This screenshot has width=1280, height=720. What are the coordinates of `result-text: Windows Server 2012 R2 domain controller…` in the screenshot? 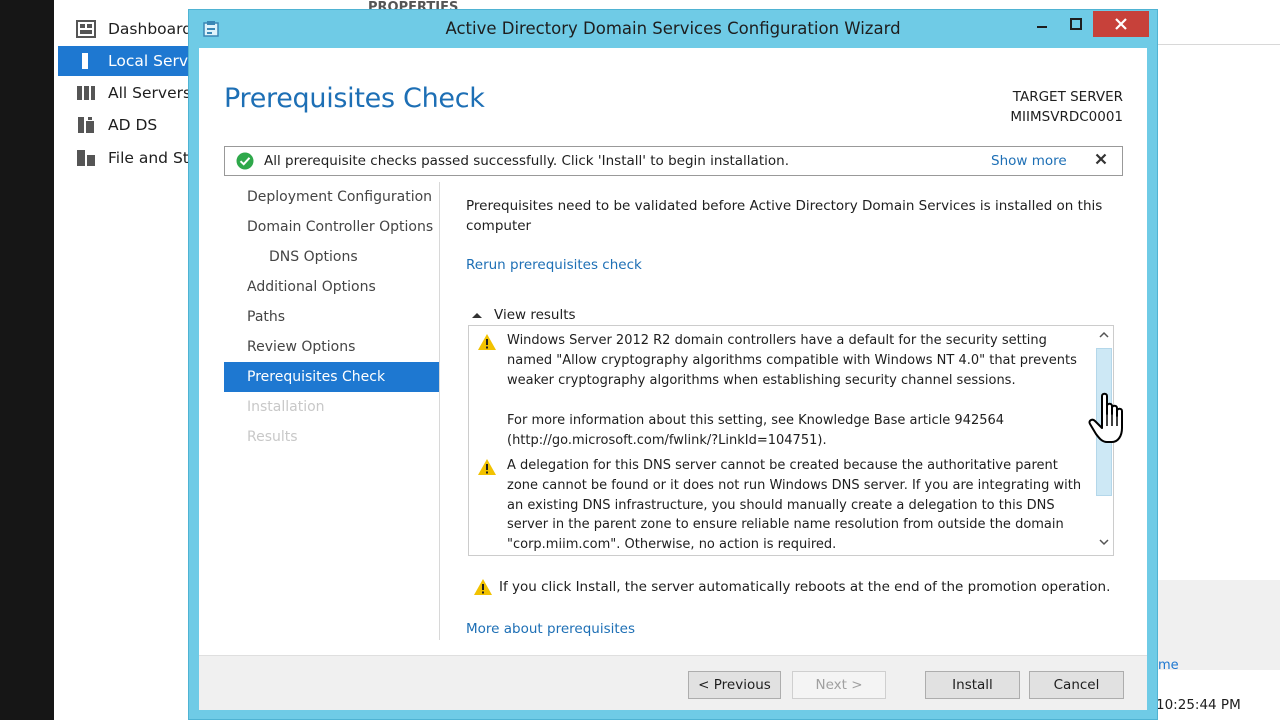 It's located at (792, 360).